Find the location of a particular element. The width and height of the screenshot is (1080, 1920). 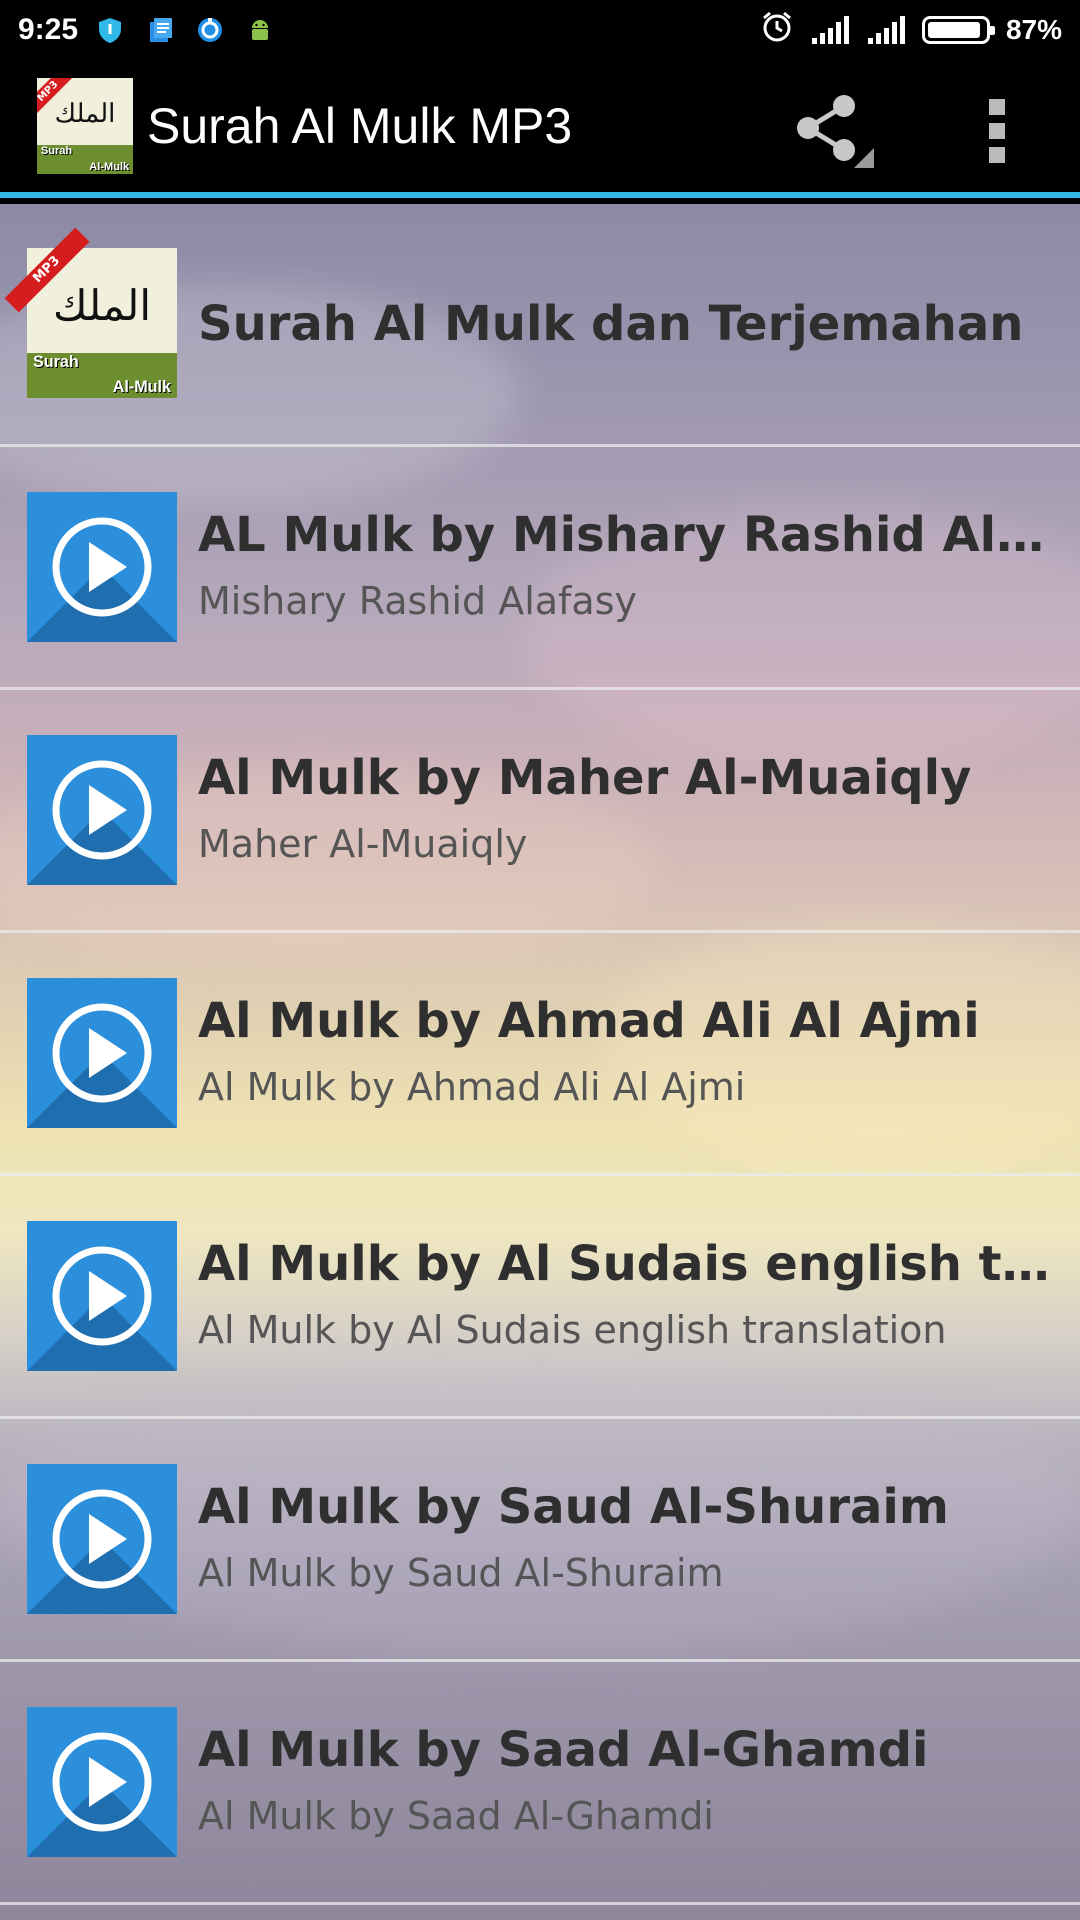

list-item-subtitle: Al Mulk by Saad Al-Ghamdi is located at coordinates (456, 1816).